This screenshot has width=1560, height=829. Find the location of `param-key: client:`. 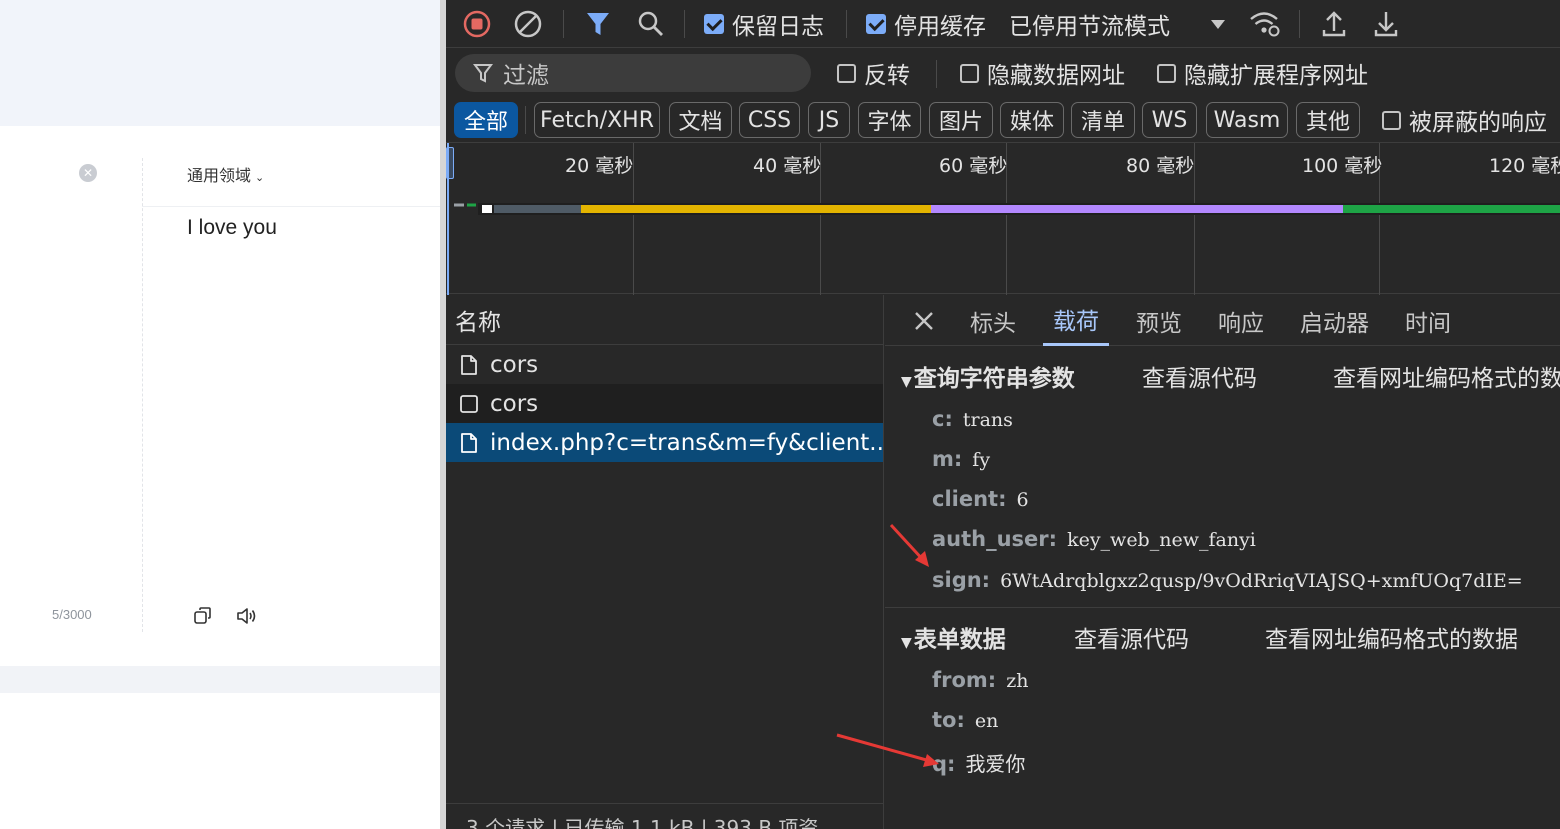

param-key: client: is located at coordinates (969, 499).